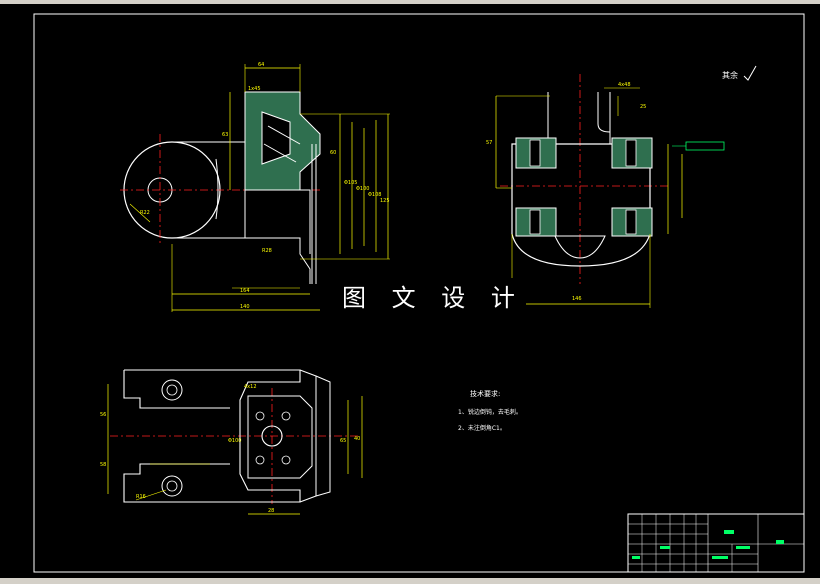 The width and height of the screenshot is (820, 584). I want to click on dim-40: 40, so click(357, 439).